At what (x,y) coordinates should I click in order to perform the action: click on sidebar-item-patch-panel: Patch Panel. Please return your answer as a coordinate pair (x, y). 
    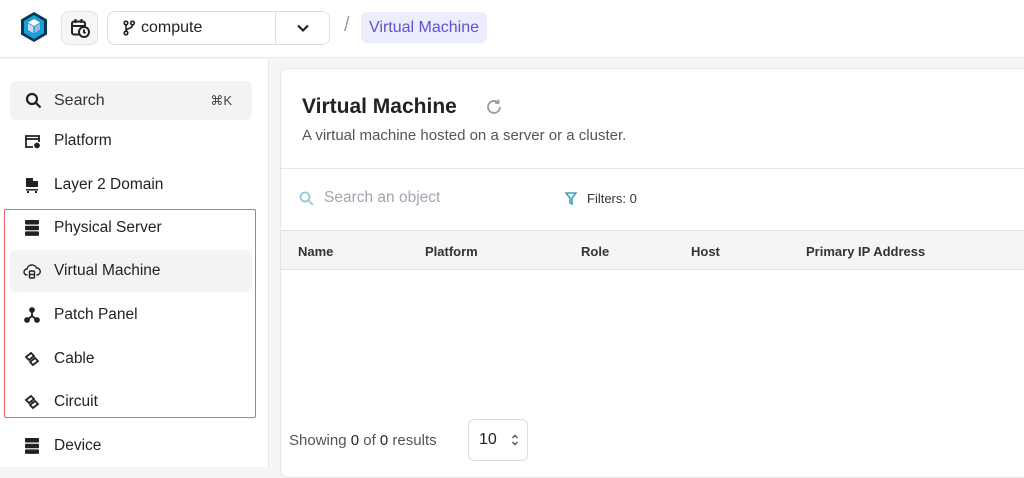
    Looking at the image, I should click on (131, 315).